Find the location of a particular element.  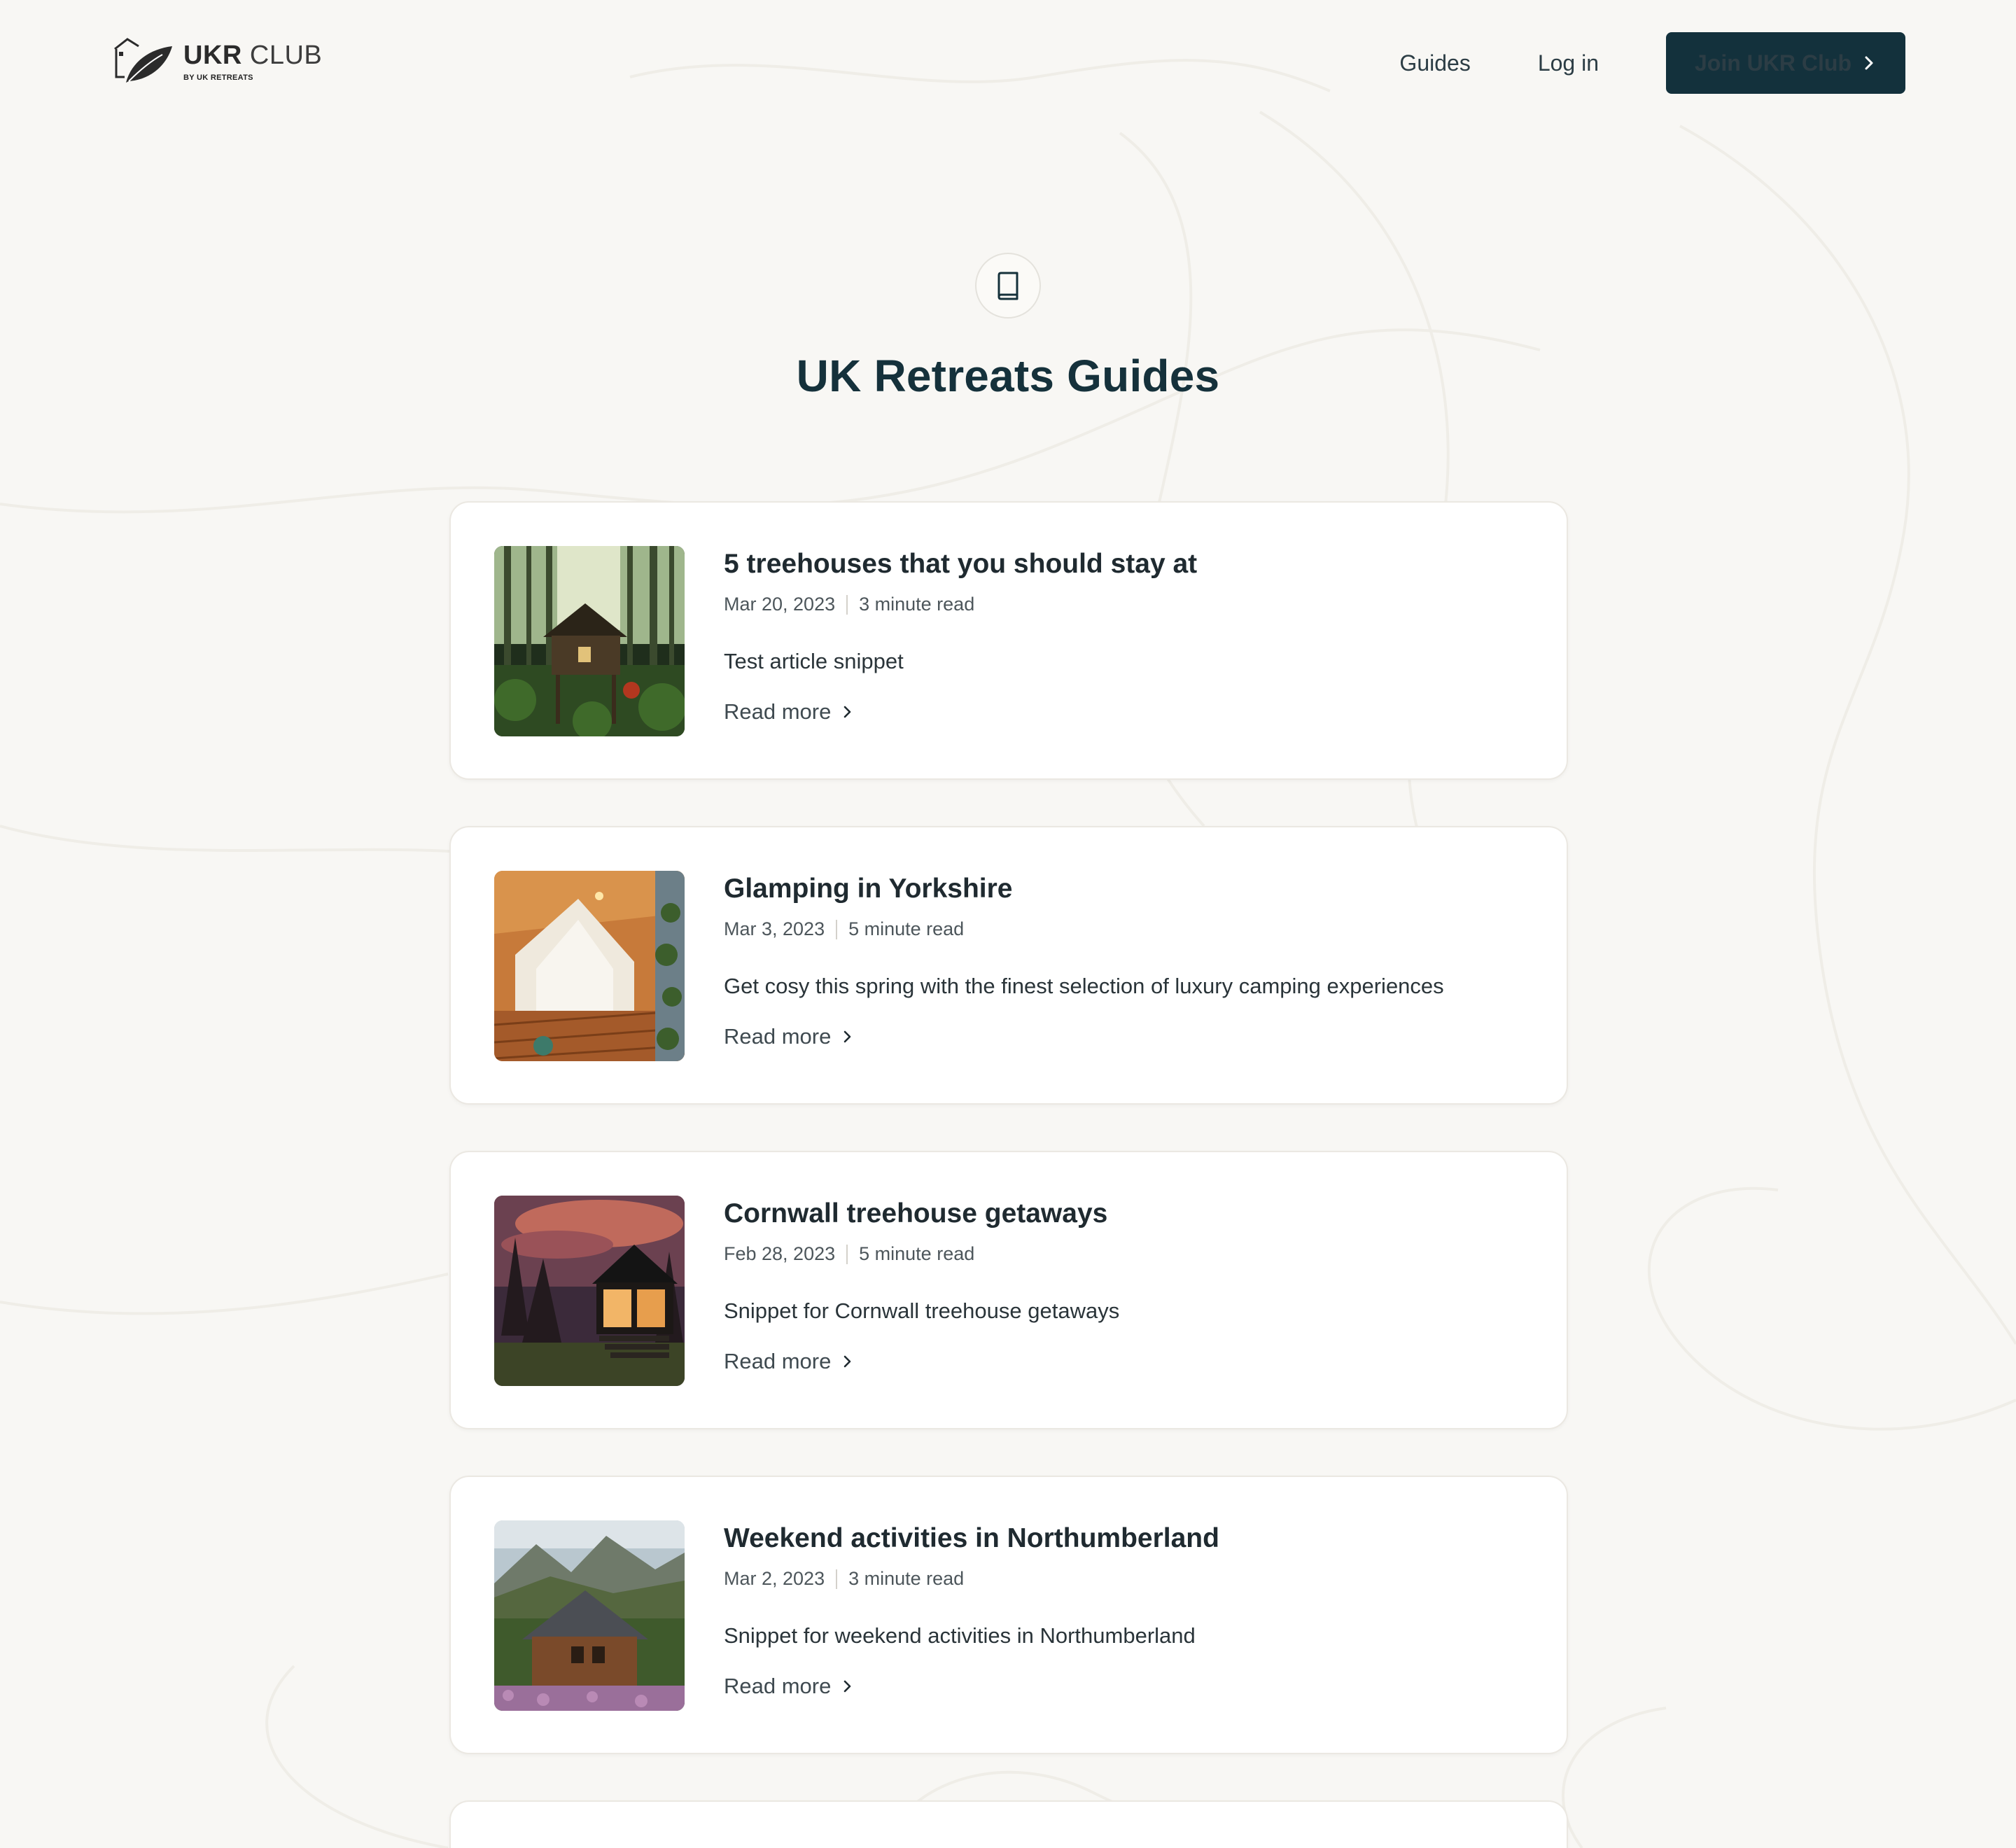

guide-snippet: Snippet for Cornwall treehouse getaways is located at coordinates (922, 1310).